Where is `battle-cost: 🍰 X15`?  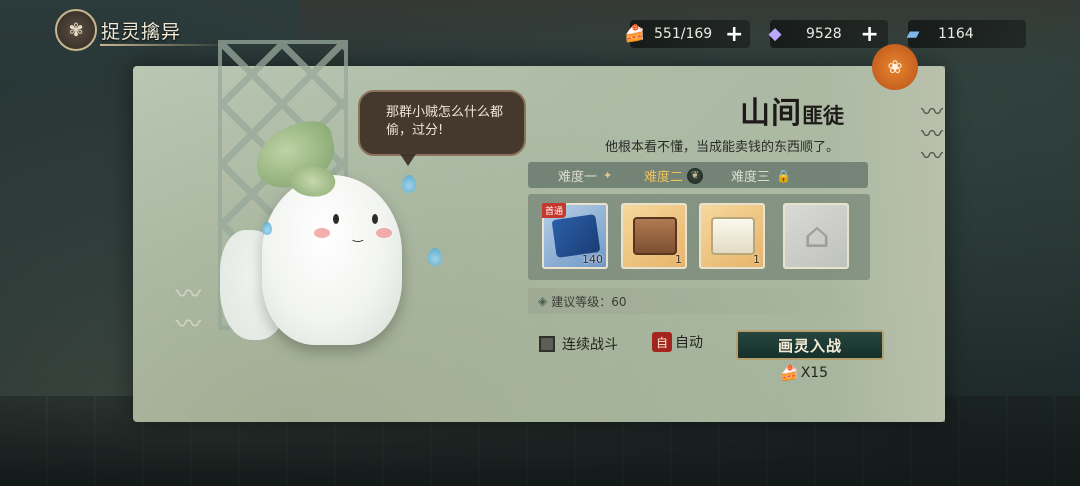
battle-cost: 🍰 X15 is located at coordinates (804, 373).